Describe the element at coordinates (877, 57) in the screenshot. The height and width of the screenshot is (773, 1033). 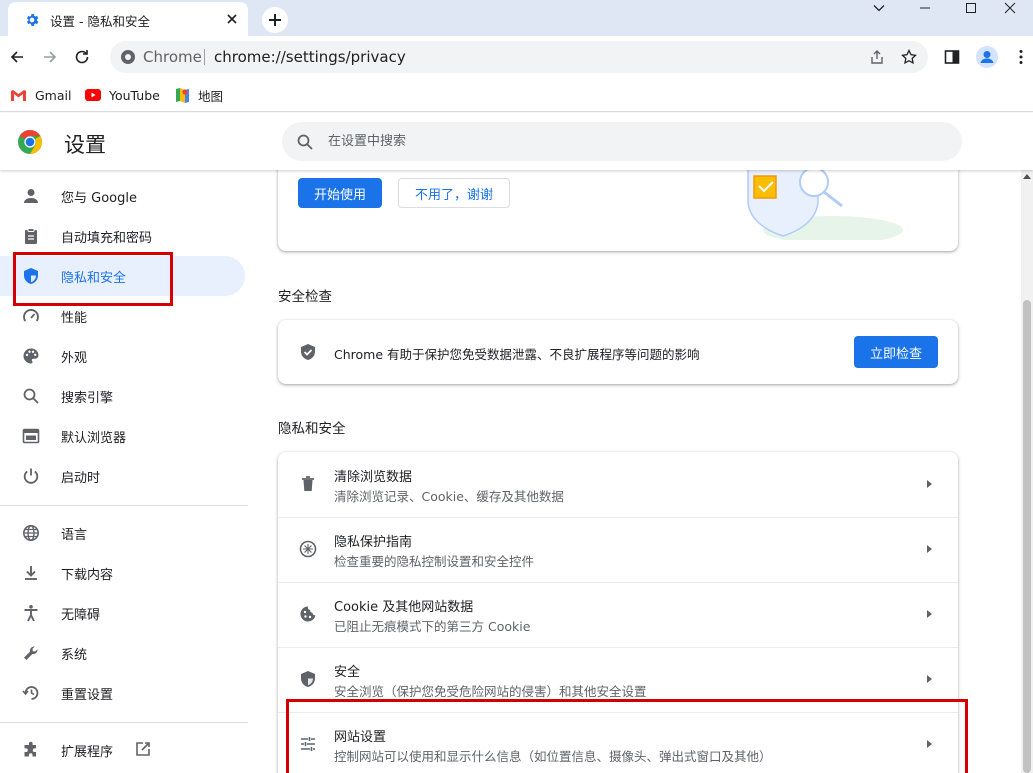
I see `share-icon` at that location.